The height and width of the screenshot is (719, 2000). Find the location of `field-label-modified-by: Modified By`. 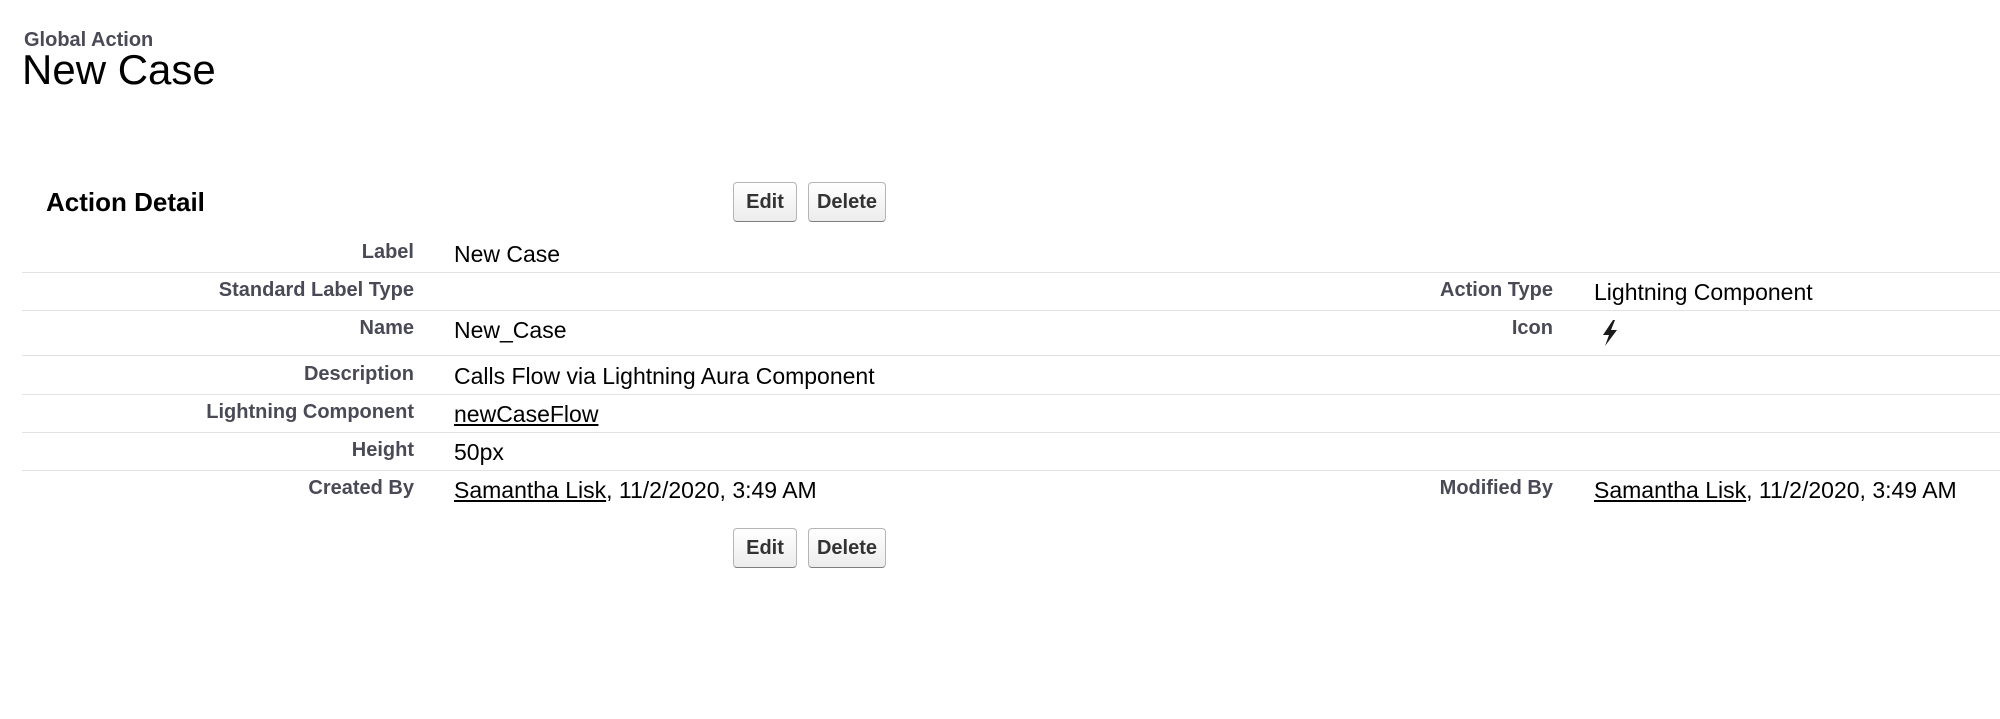

field-label-modified-by: Modified By is located at coordinates (1496, 488).